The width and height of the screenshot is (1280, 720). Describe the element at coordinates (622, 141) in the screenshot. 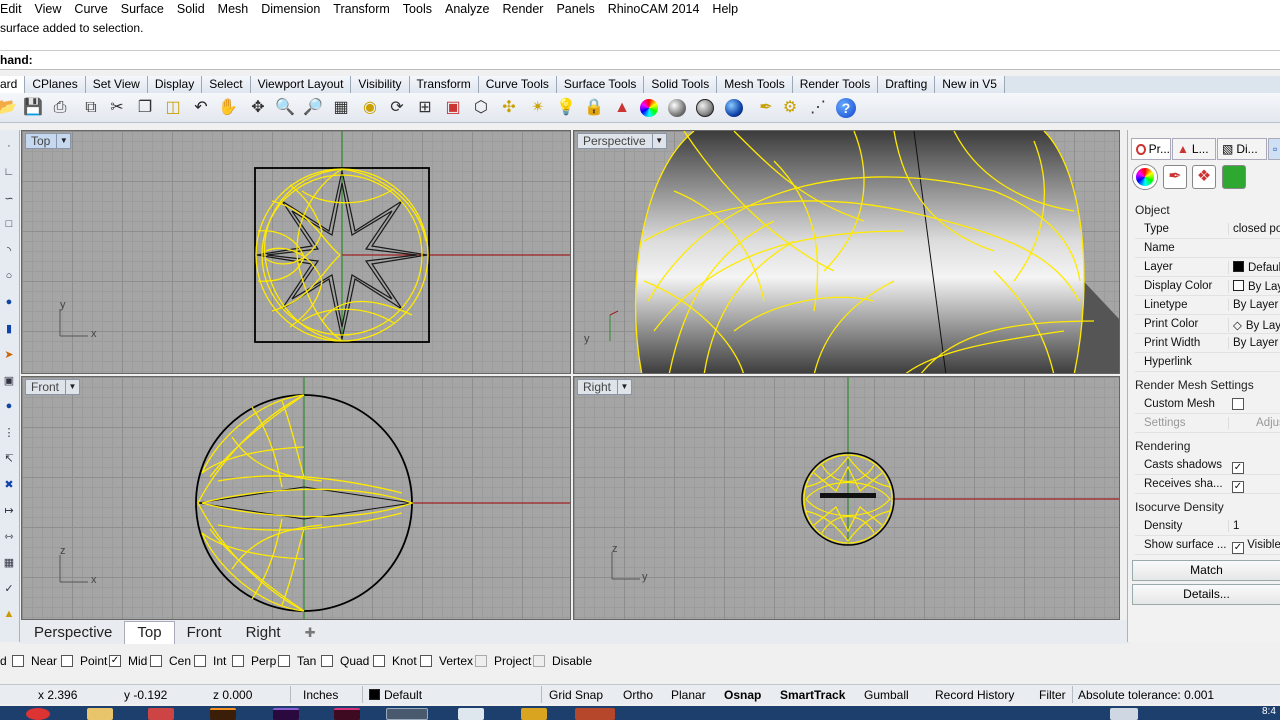

I see `viewport-title-perspective: Perspective ▼` at that location.